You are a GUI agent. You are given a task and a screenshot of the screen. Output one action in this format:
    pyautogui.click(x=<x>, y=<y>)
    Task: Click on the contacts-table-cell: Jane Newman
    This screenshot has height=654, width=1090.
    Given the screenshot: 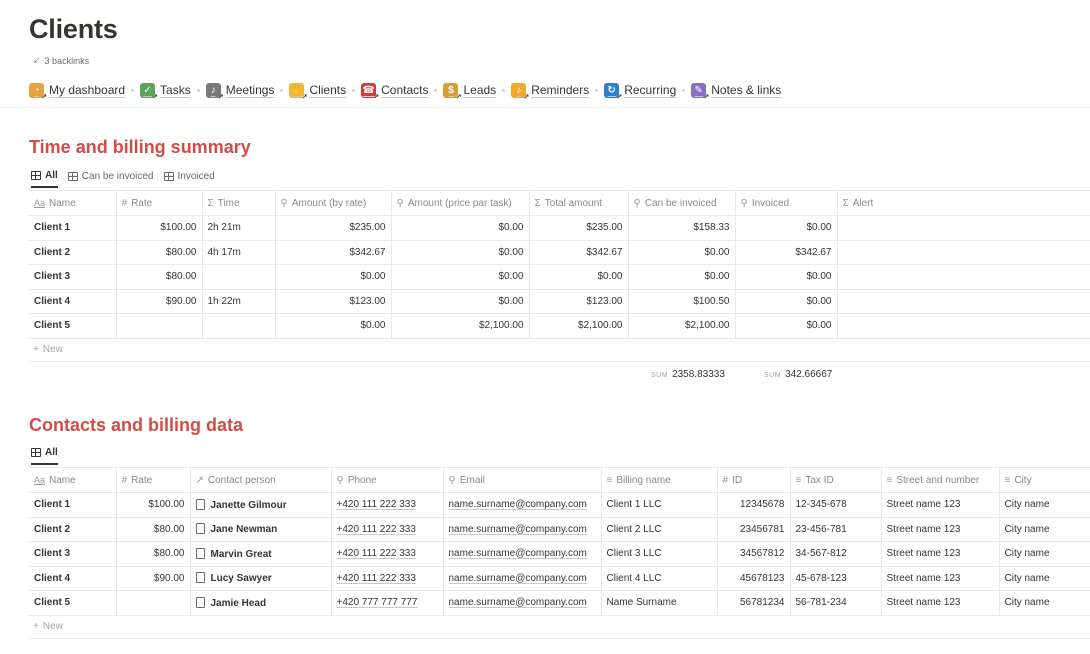 What is the action you would take?
    pyautogui.click(x=261, y=529)
    